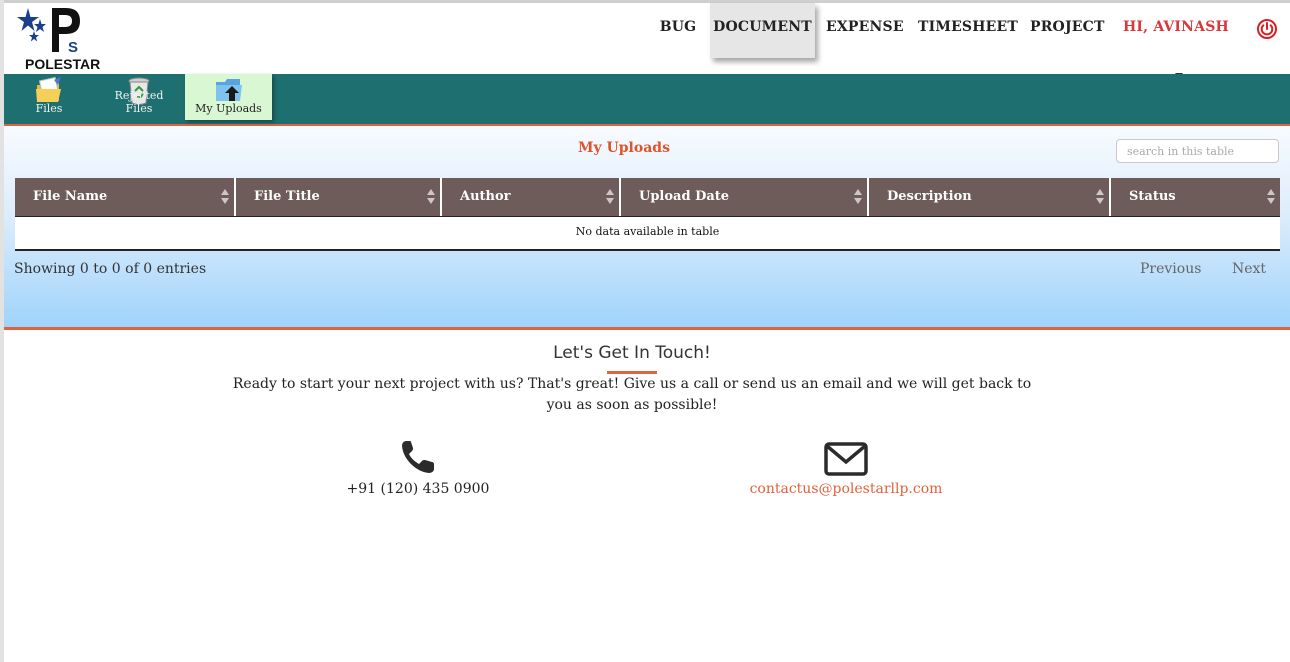  Describe the element at coordinates (1267, 29) in the screenshot. I see `power-icon` at that location.